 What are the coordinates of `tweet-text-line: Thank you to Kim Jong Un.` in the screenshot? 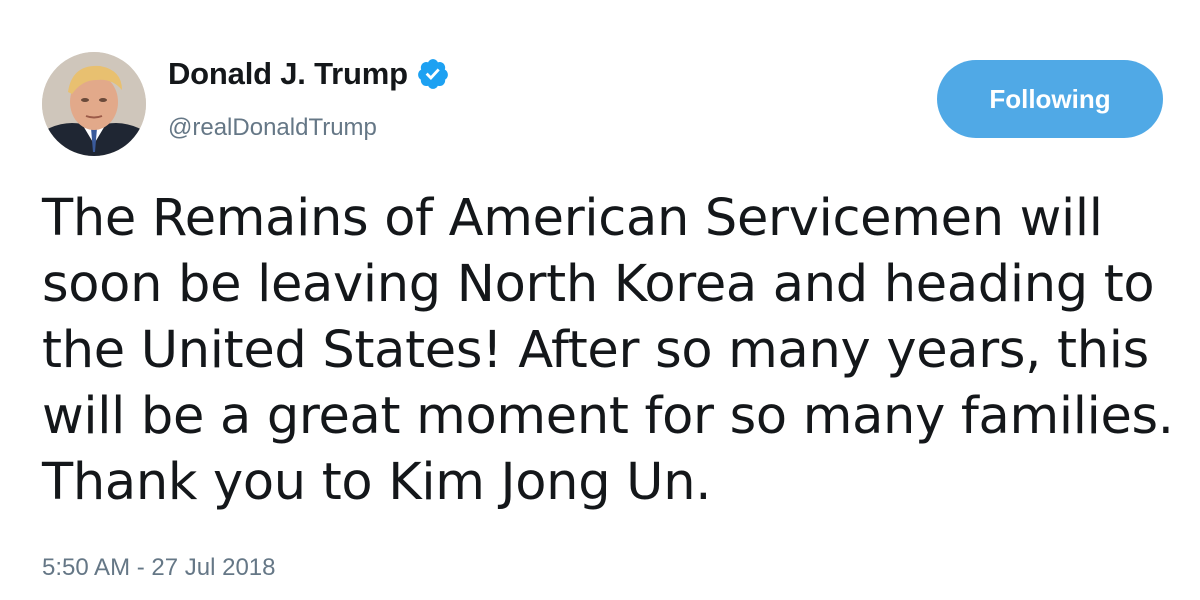 It's located at (377, 482).